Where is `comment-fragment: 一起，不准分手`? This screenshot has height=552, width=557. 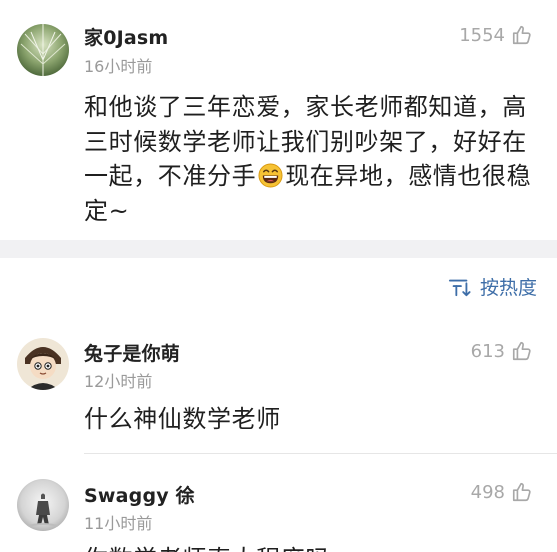
comment-fragment: 一起，不准分手 is located at coordinates (170, 176).